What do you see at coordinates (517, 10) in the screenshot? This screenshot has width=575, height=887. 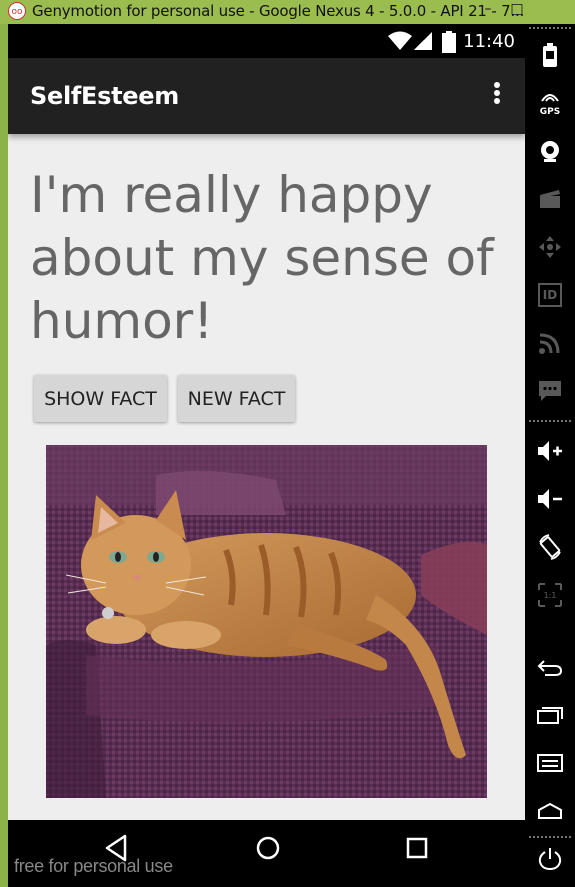 I see `maximize-button: □` at bounding box center [517, 10].